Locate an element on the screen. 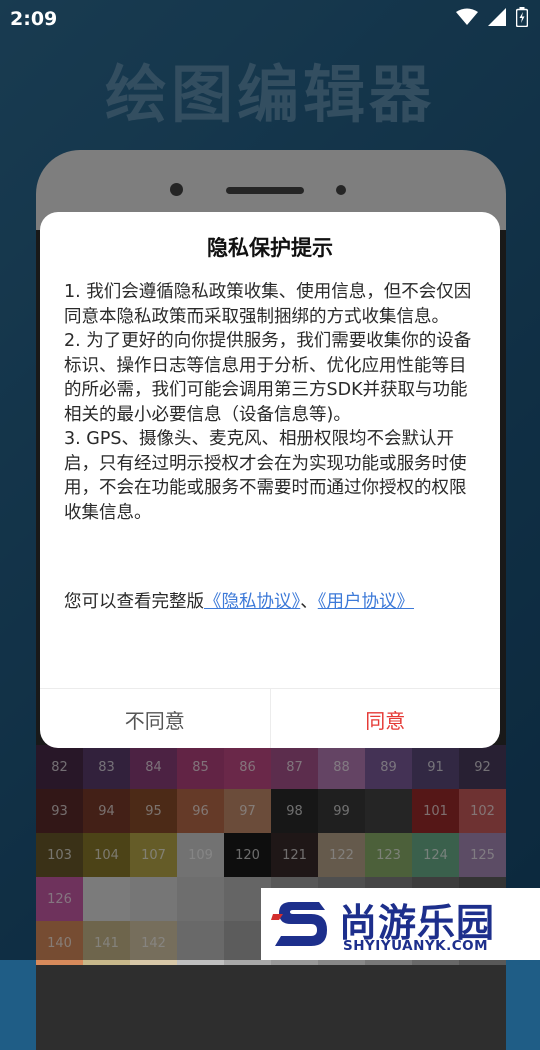 Image resolution: width=540 pixels, height=1050 pixels. privacy-agreement-link: 《隐私协议》 is located at coordinates (252, 602).